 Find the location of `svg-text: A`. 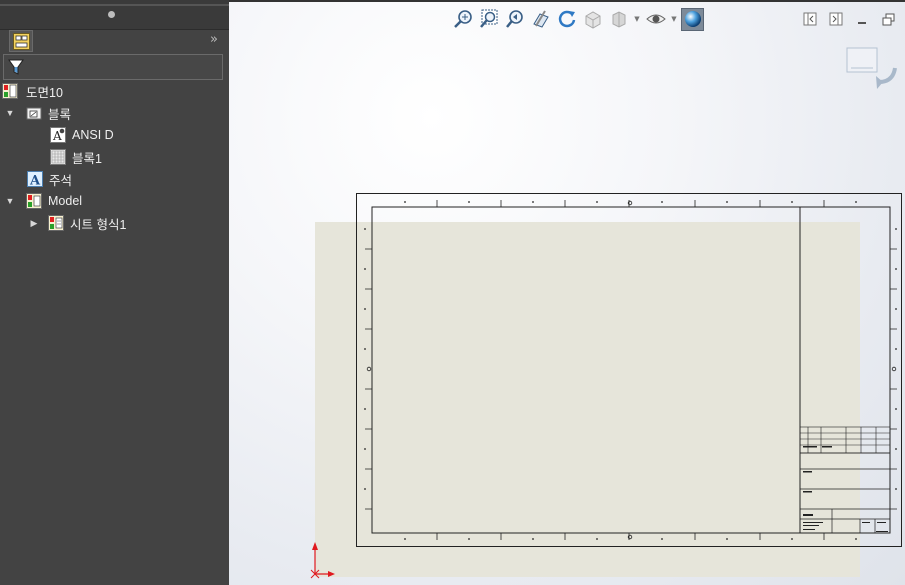

svg-text: A is located at coordinates (35, 181).